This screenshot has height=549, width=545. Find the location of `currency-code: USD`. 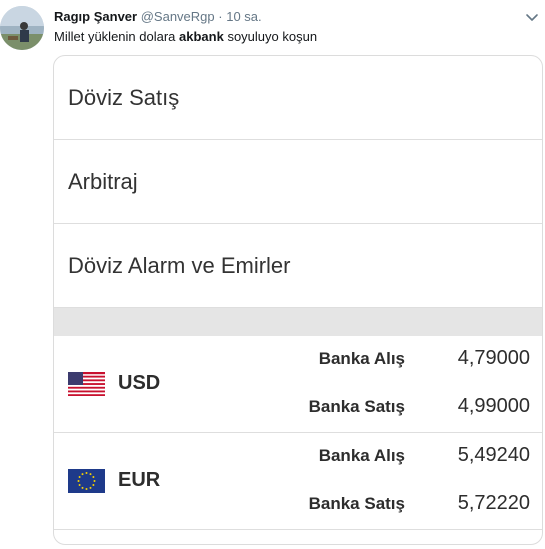

currency-code: USD is located at coordinates (139, 383).